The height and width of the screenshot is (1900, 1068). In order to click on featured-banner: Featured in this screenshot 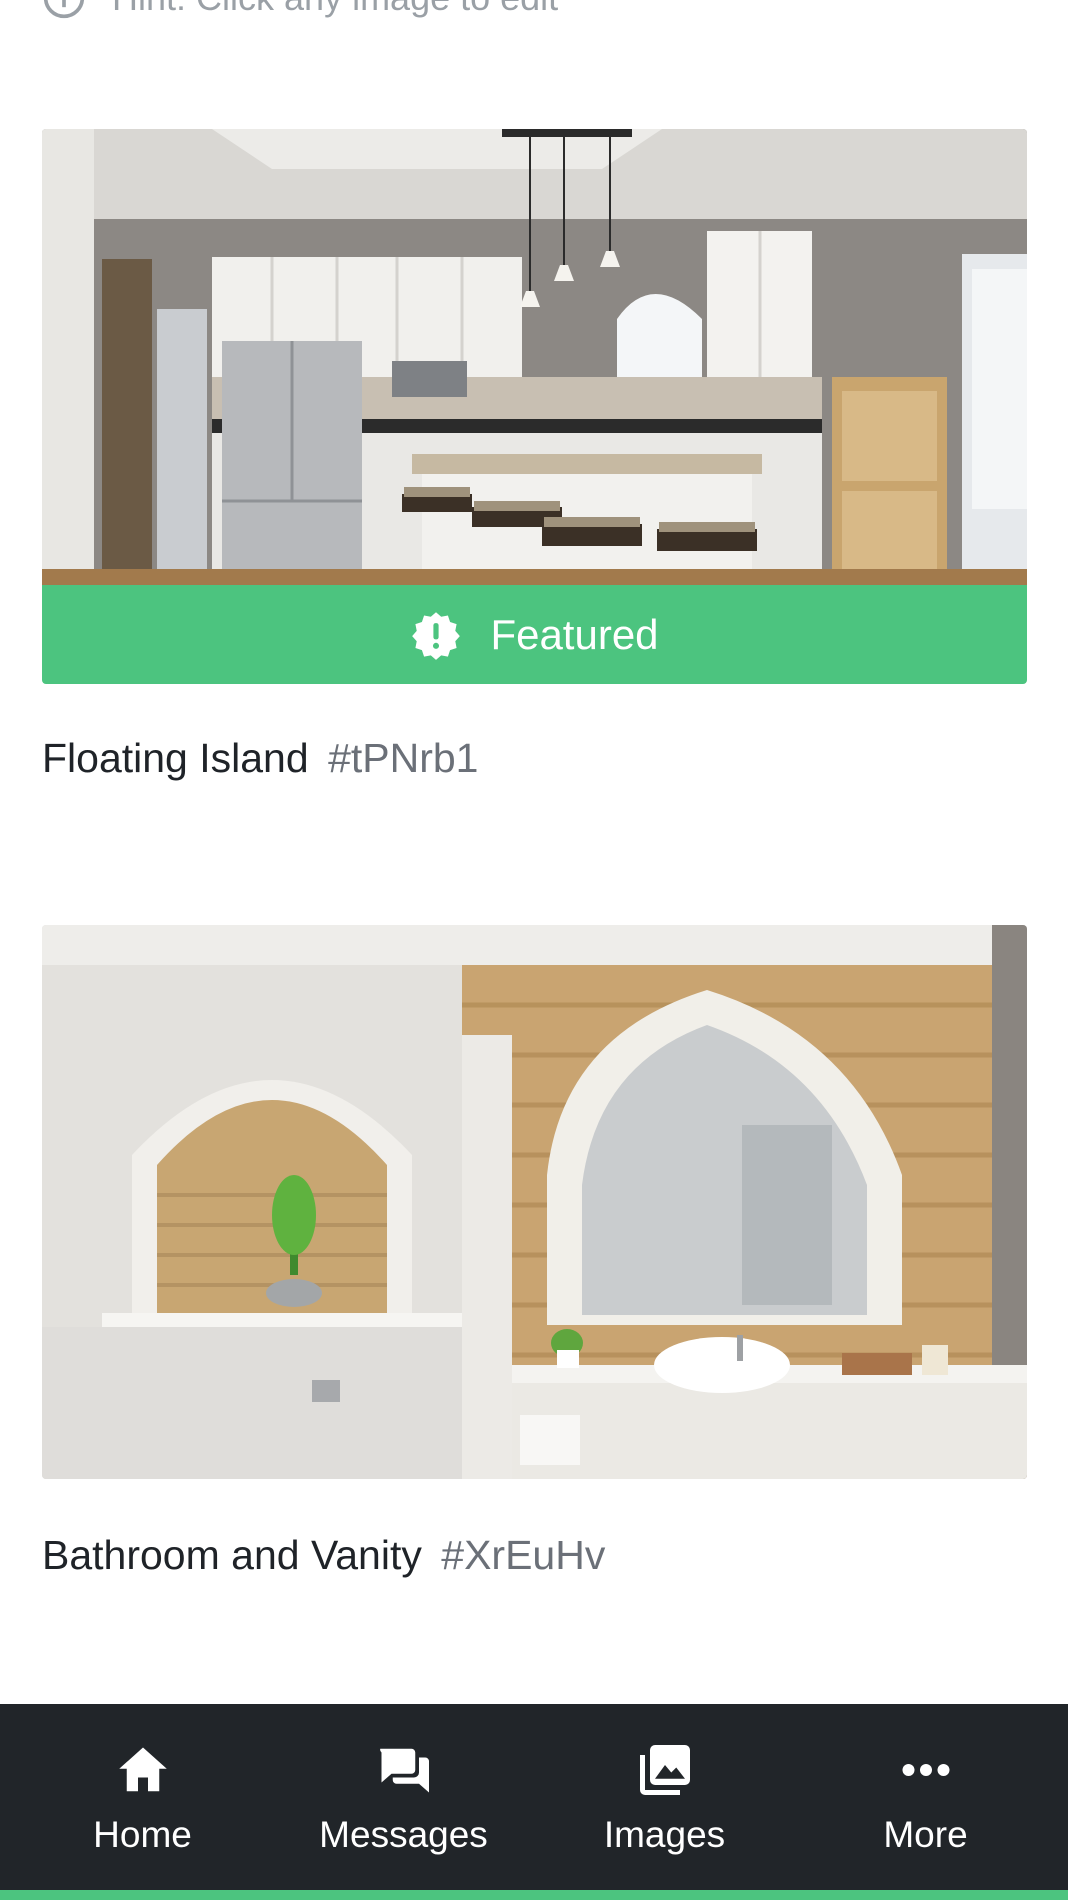, I will do `click(534, 634)`.